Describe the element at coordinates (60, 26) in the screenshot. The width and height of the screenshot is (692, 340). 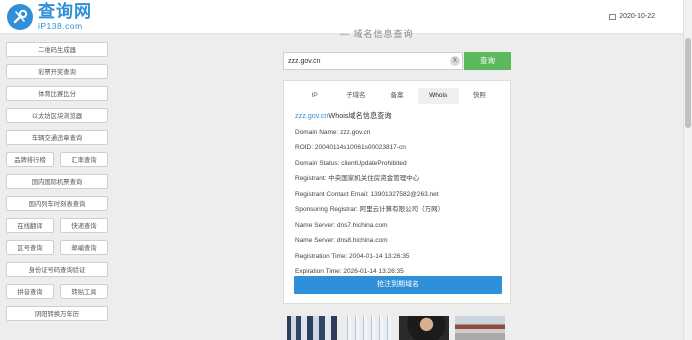
I see `logo-subtitle: iP138.com` at that location.